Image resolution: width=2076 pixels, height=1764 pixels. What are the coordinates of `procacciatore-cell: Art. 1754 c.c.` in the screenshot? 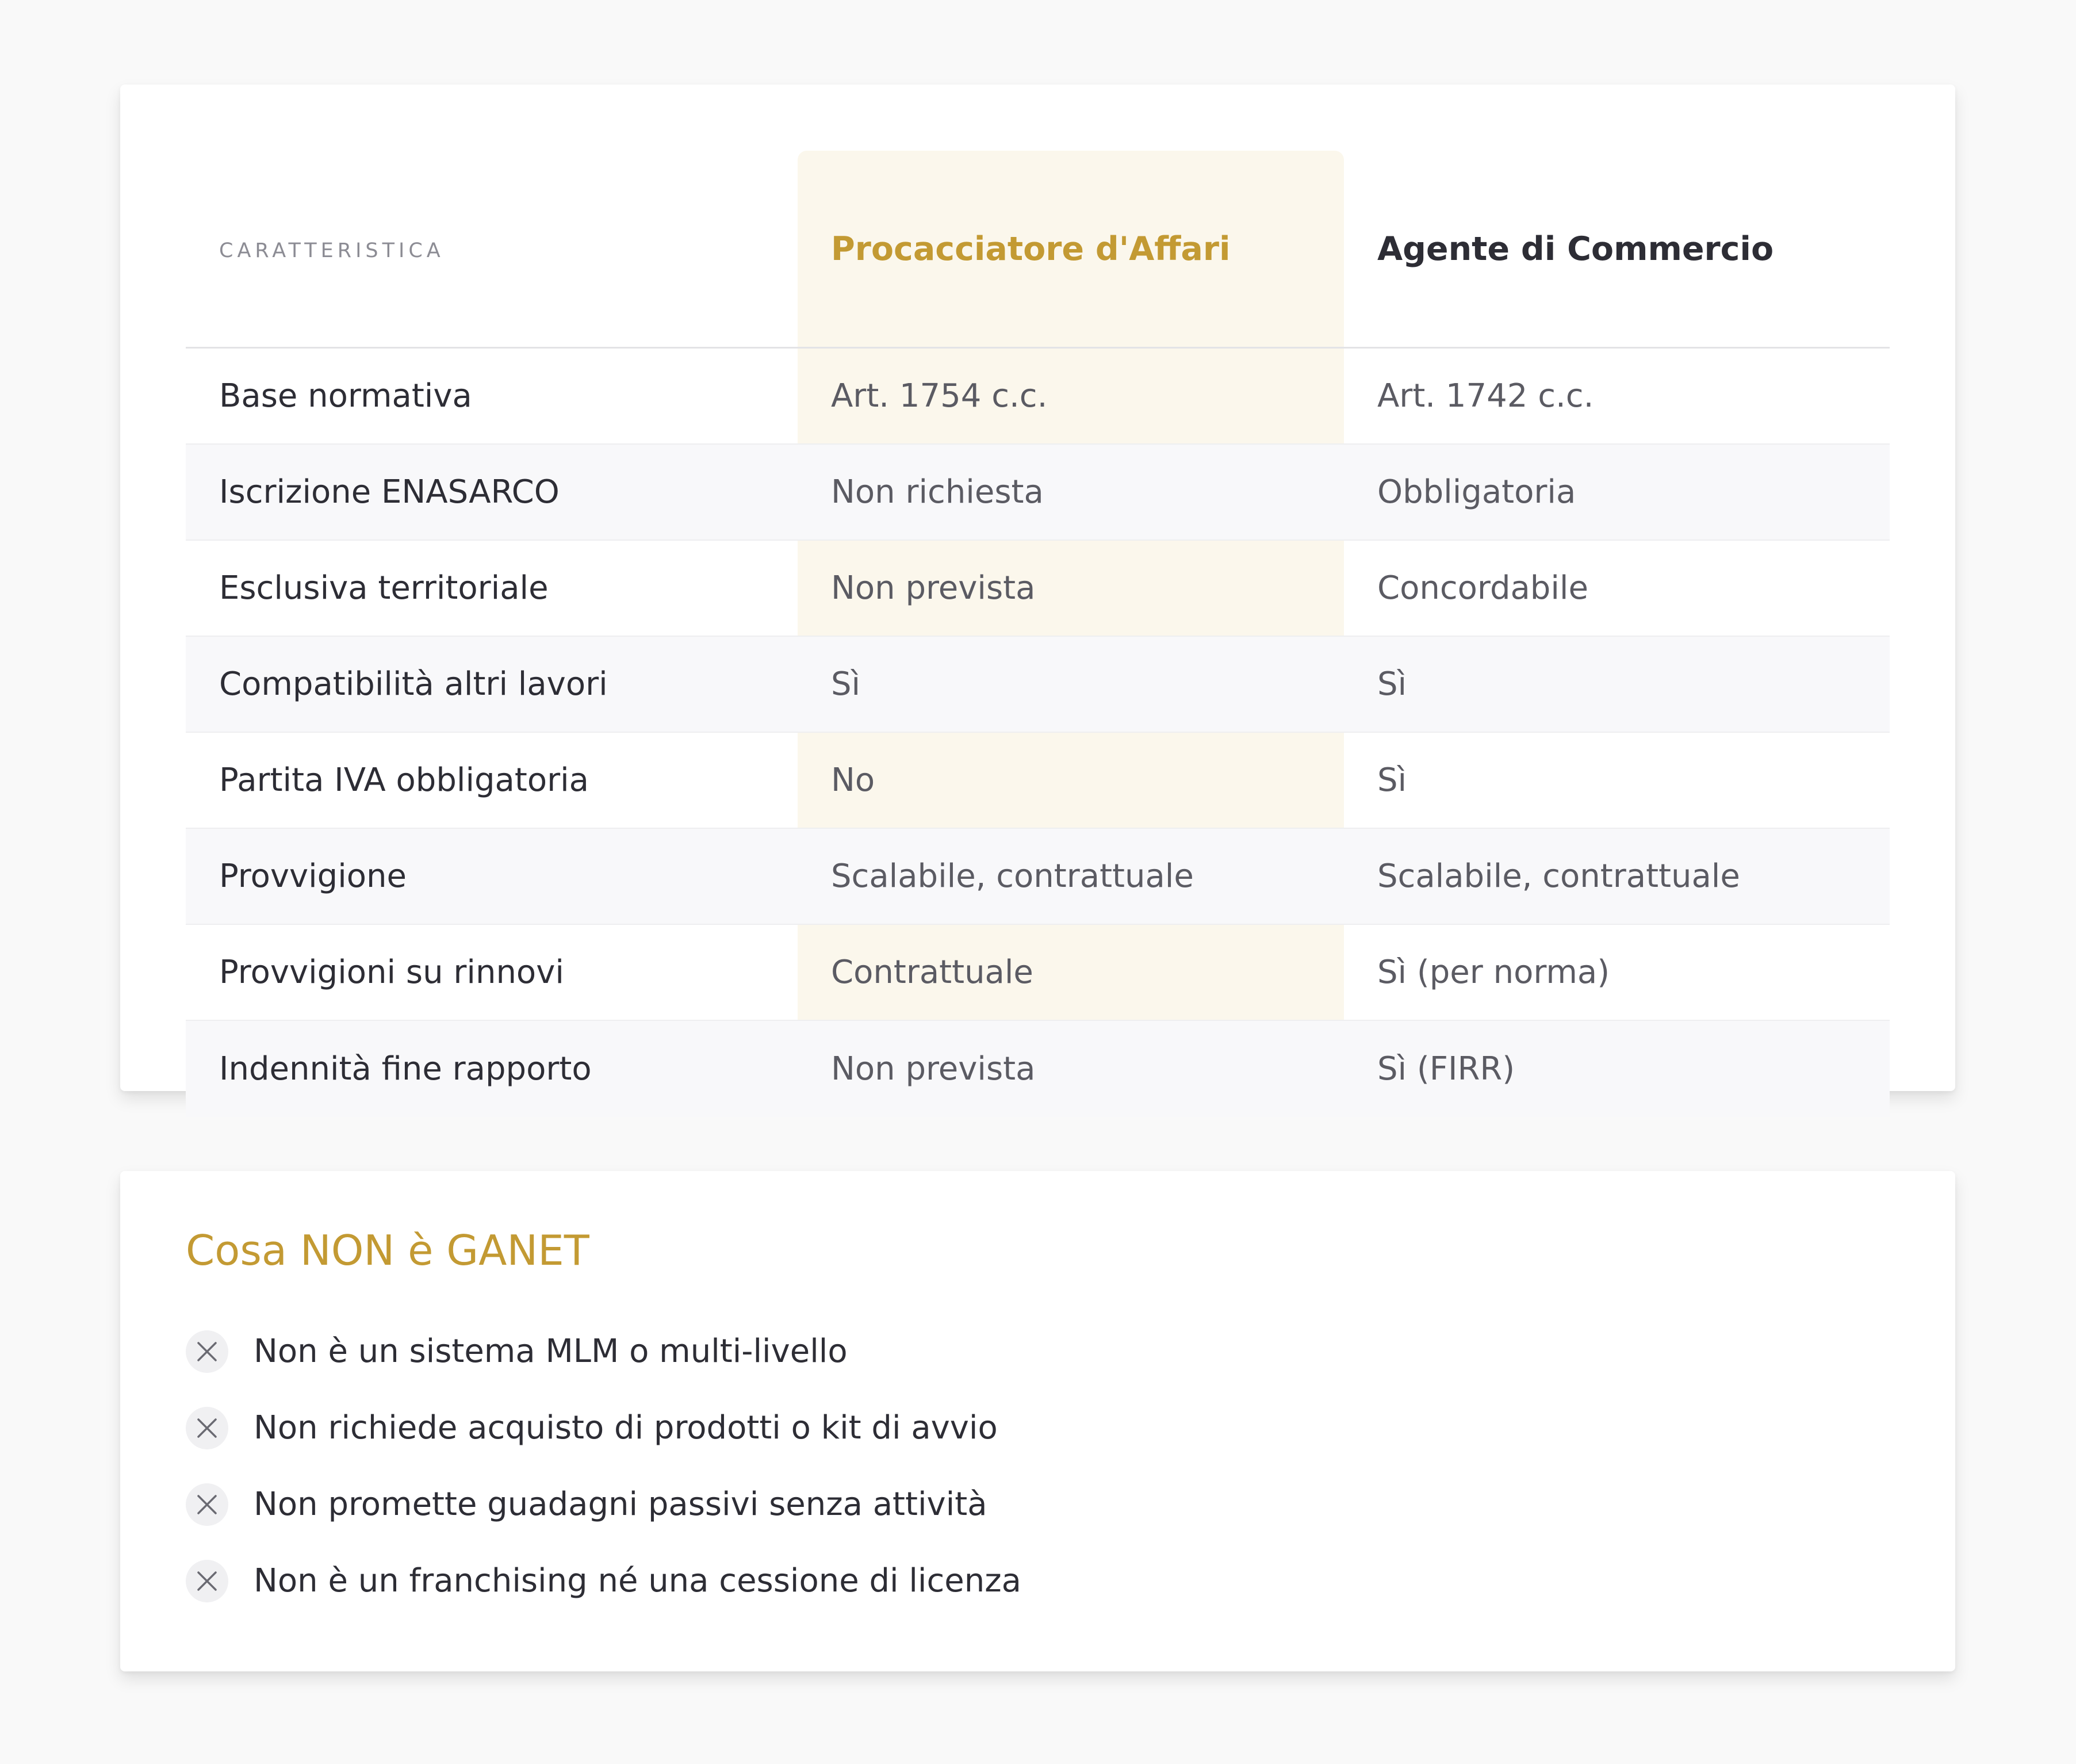 It's located at (1071, 396).